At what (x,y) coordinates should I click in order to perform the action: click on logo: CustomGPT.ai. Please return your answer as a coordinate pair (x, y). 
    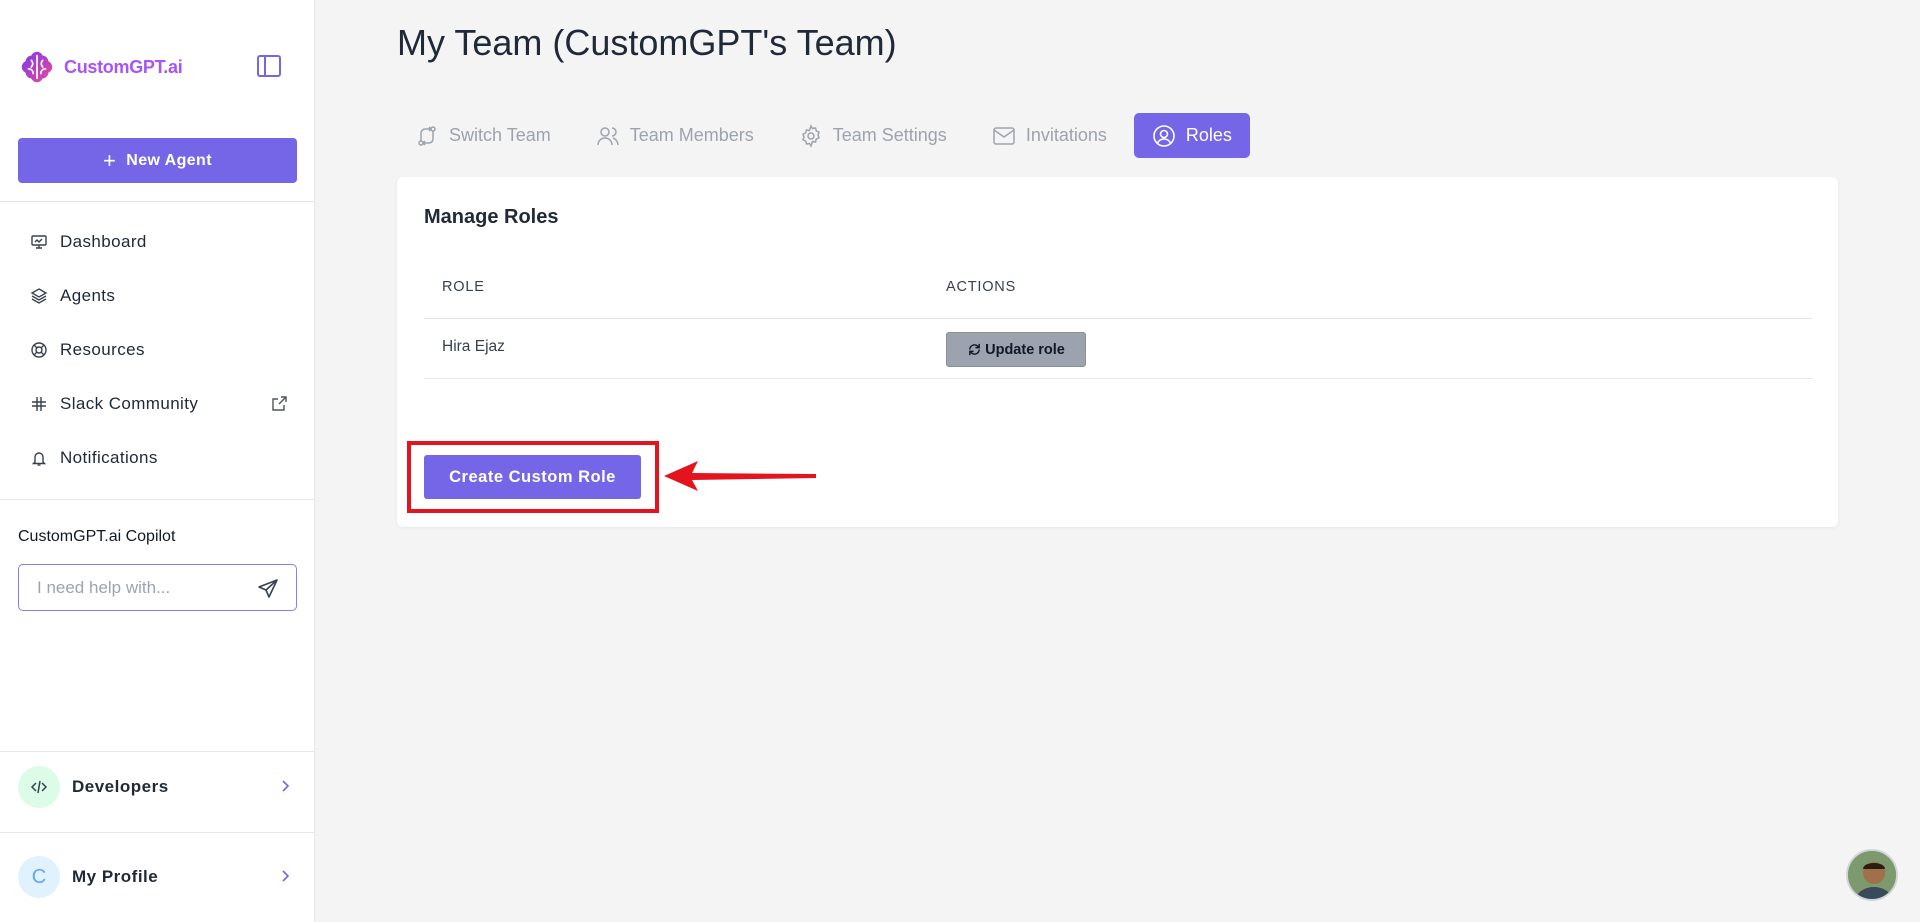
    Looking at the image, I should click on (100, 67).